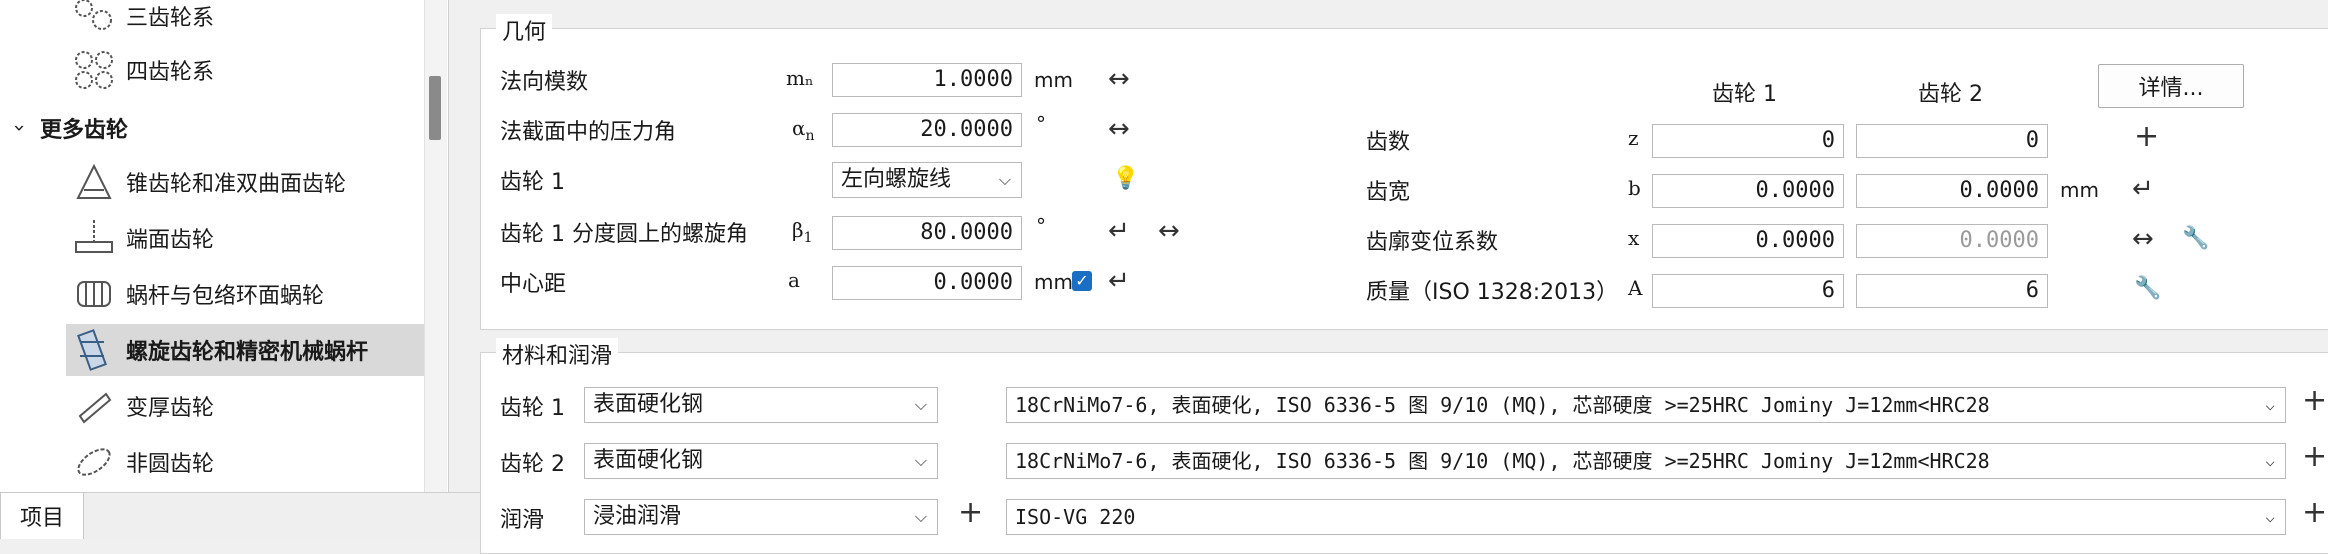 Image resolution: width=2328 pixels, height=554 pixels. I want to click on lubricant-select: ISO-VG 220 ⌵, so click(1646, 517).